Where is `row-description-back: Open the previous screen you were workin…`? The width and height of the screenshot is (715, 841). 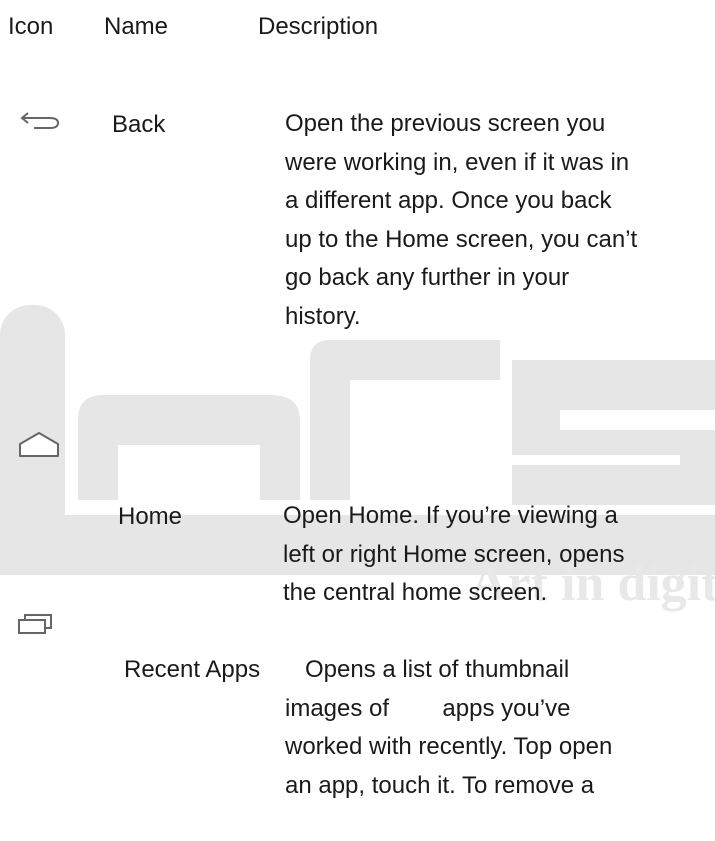 row-description-back: Open the previous screen you were workin… is located at coordinates (461, 220).